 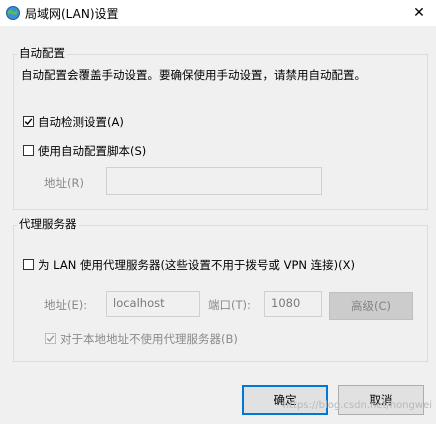 What do you see at coordinates (28, 264) in the screenshot?
I see `use-proxy-checkbox` at bounding box center [28, 264].